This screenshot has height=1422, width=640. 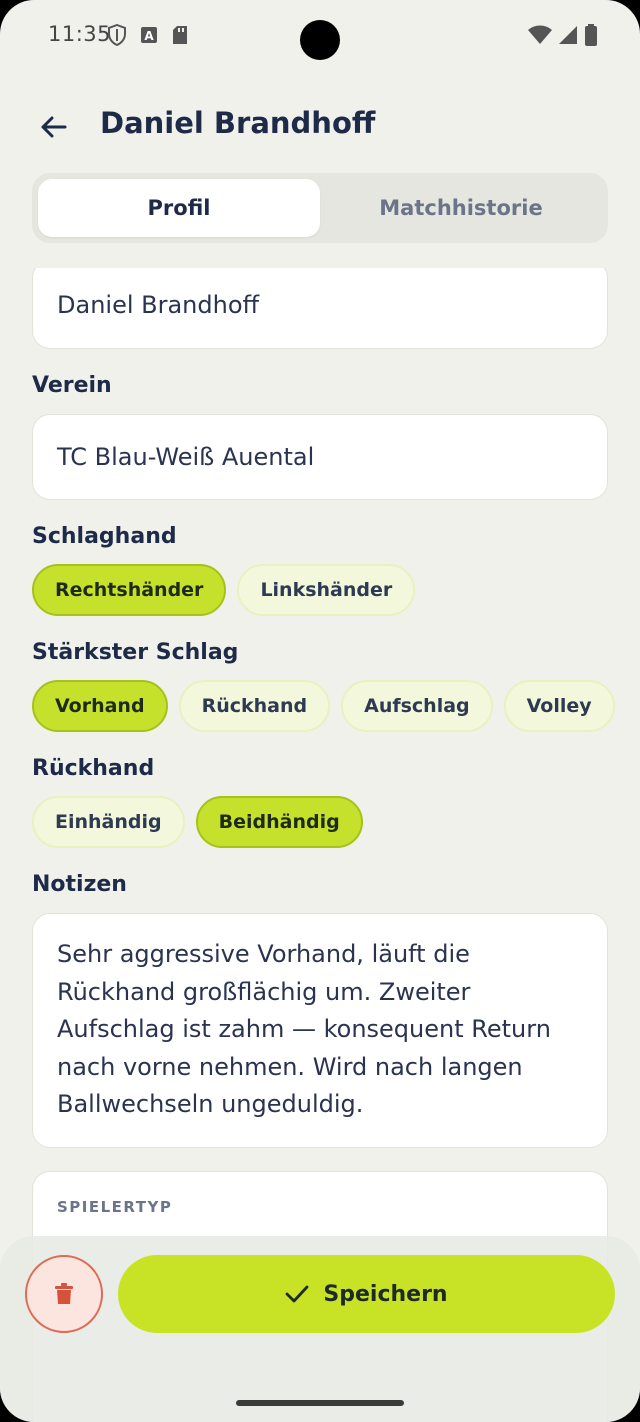 I want to click on app-bar: Daniel Brandhoff, so click(x=320, y=126).